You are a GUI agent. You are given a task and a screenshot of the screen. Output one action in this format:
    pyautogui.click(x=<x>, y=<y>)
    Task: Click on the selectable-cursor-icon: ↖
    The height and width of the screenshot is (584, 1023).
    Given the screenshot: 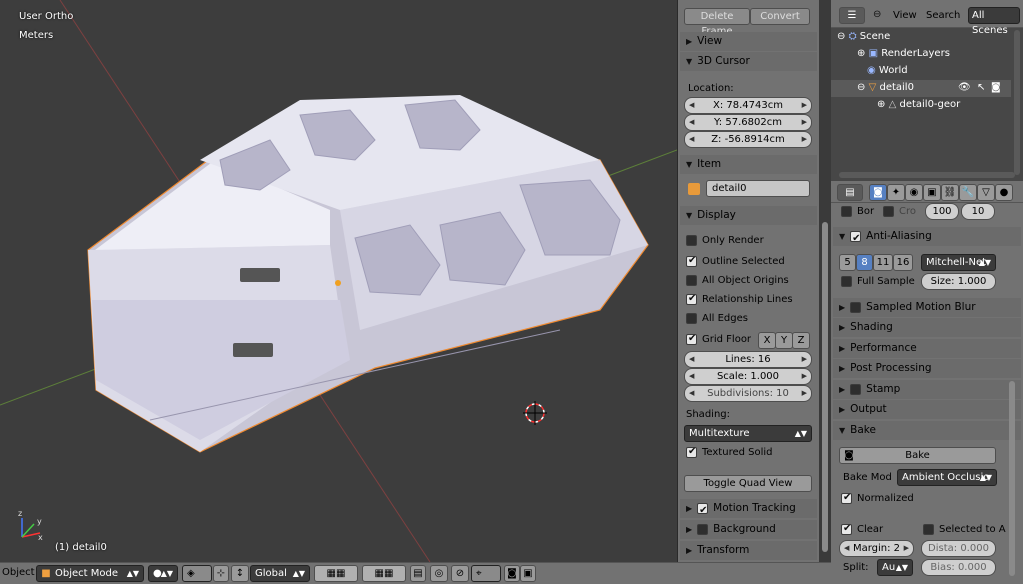 What is the action you would take?
    pyautogui.click(x=981, y=88)
    